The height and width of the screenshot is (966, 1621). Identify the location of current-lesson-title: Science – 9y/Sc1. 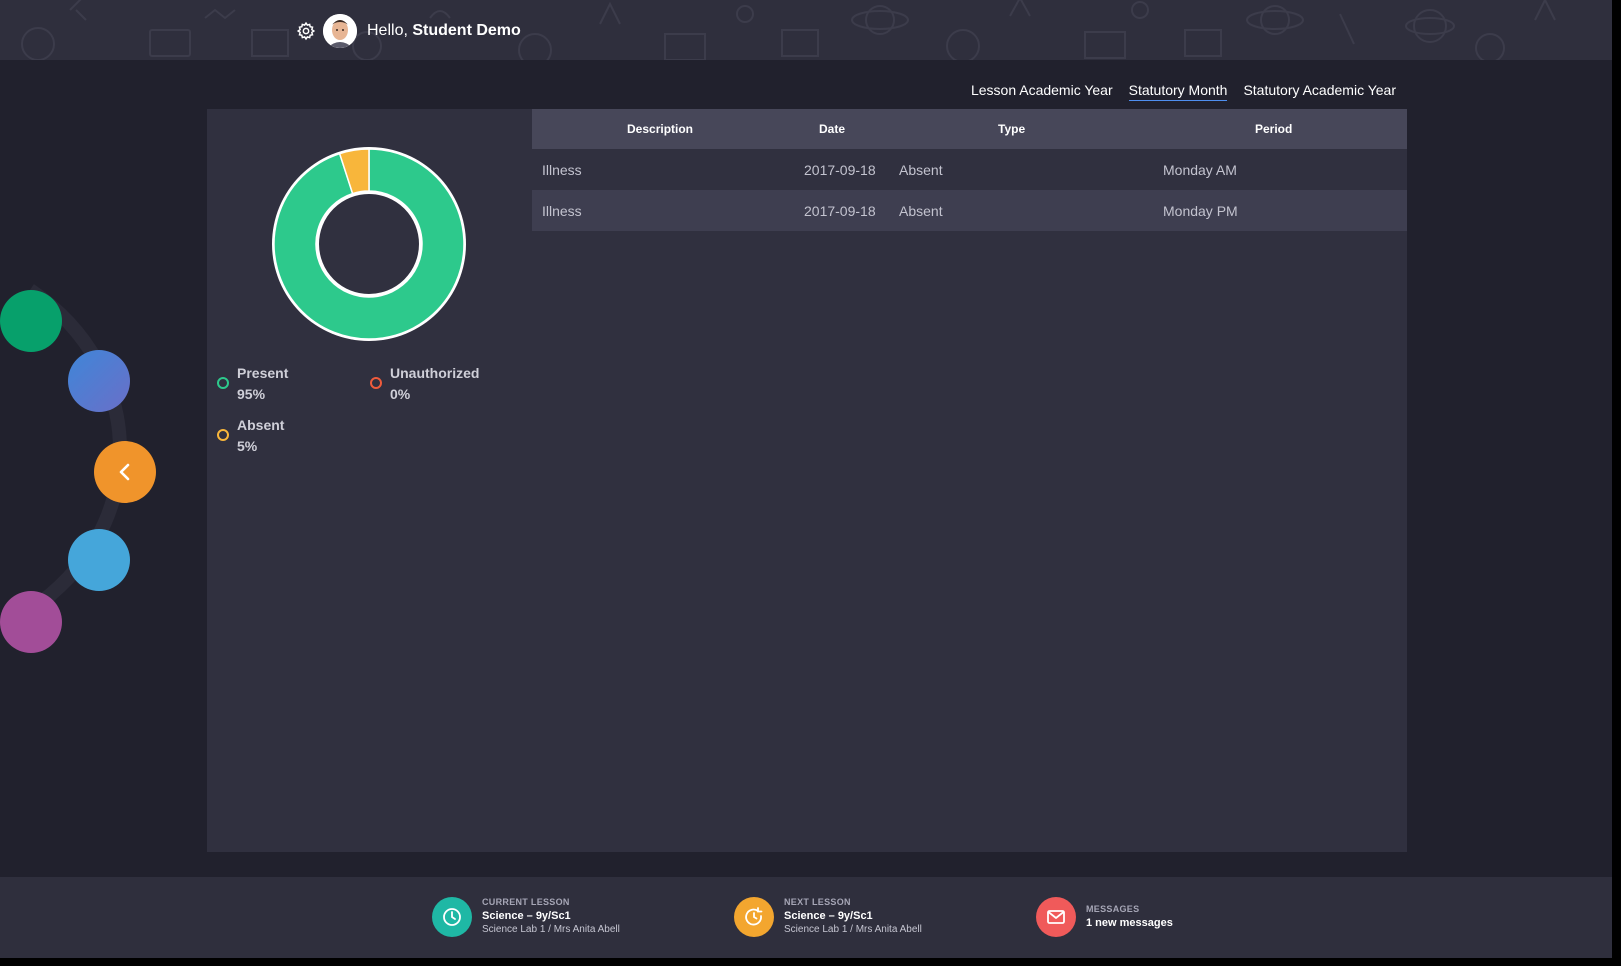
(526, 916).